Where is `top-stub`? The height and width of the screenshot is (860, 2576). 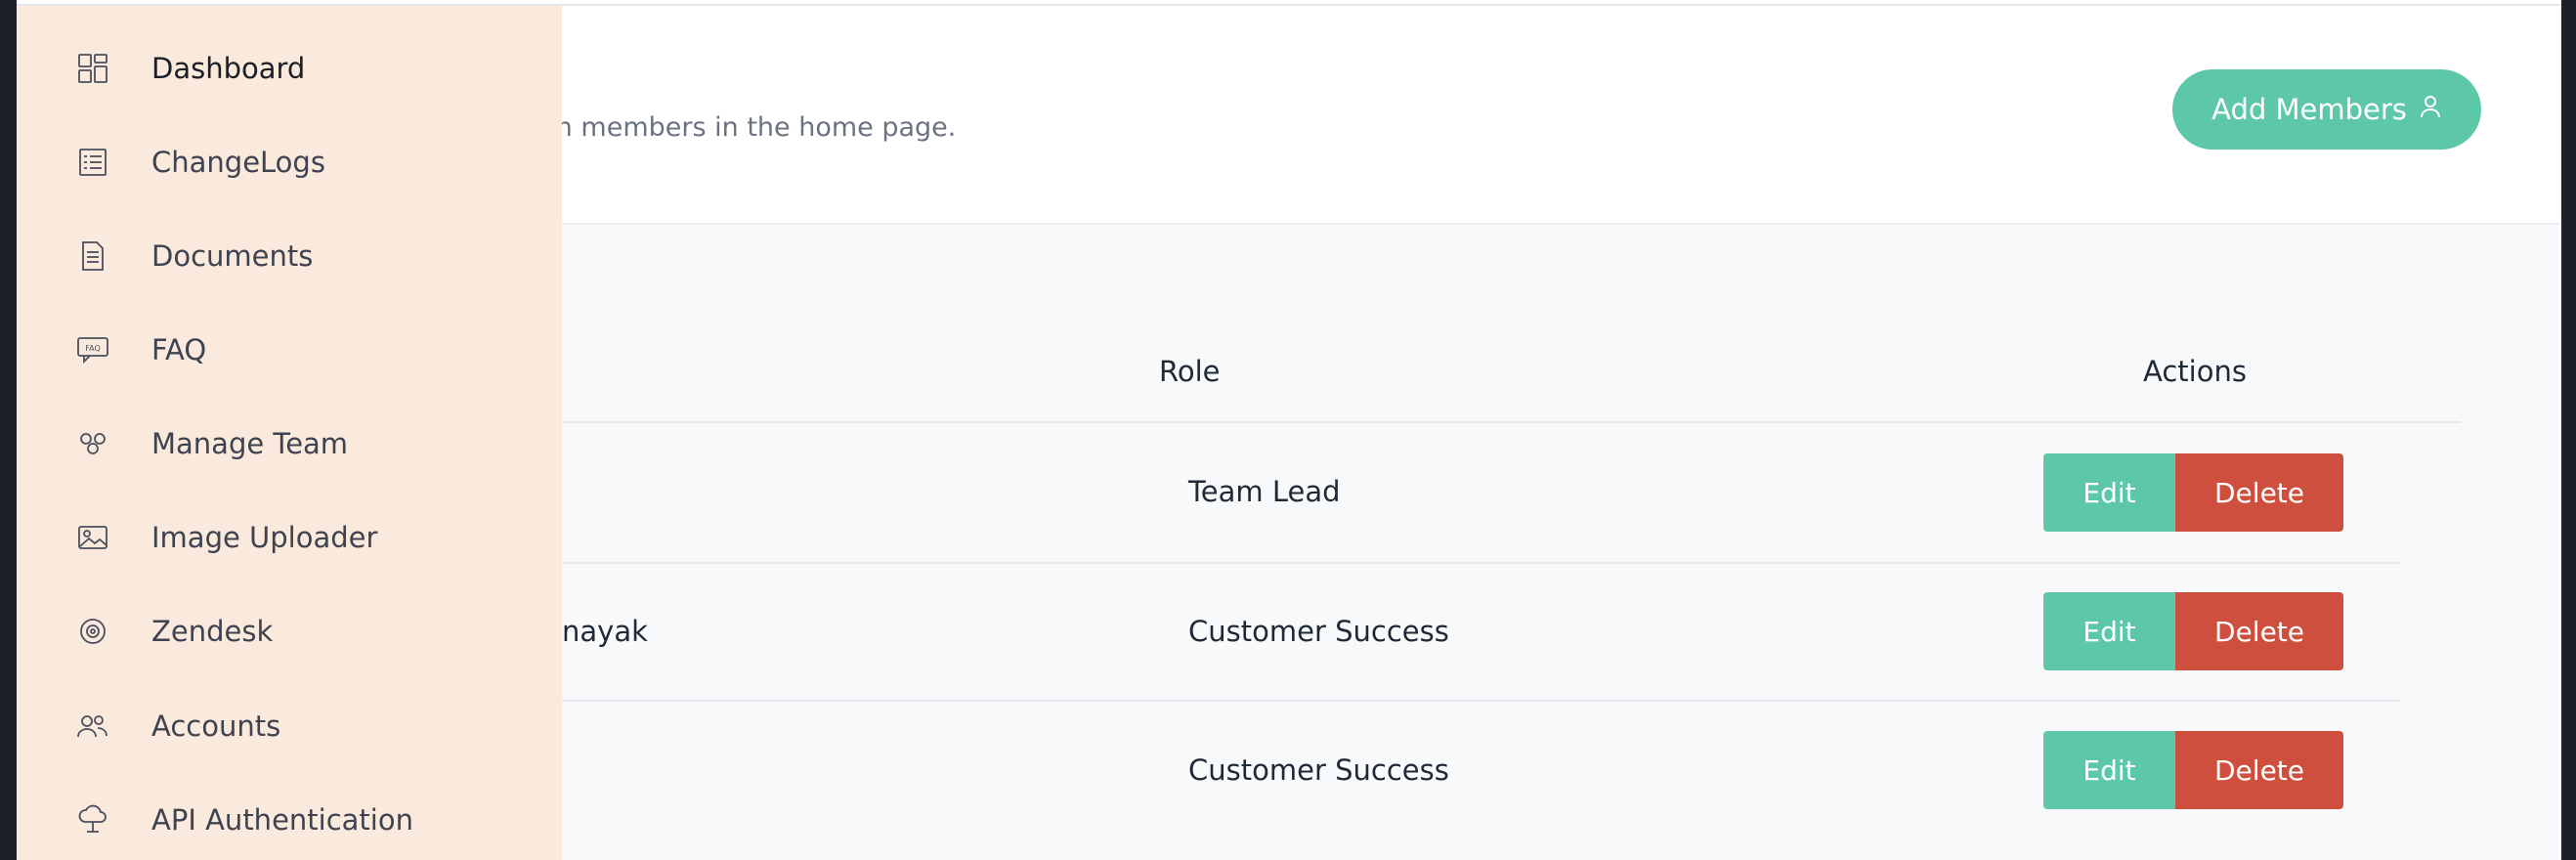 top-stub is located at coordinates (95, 2).